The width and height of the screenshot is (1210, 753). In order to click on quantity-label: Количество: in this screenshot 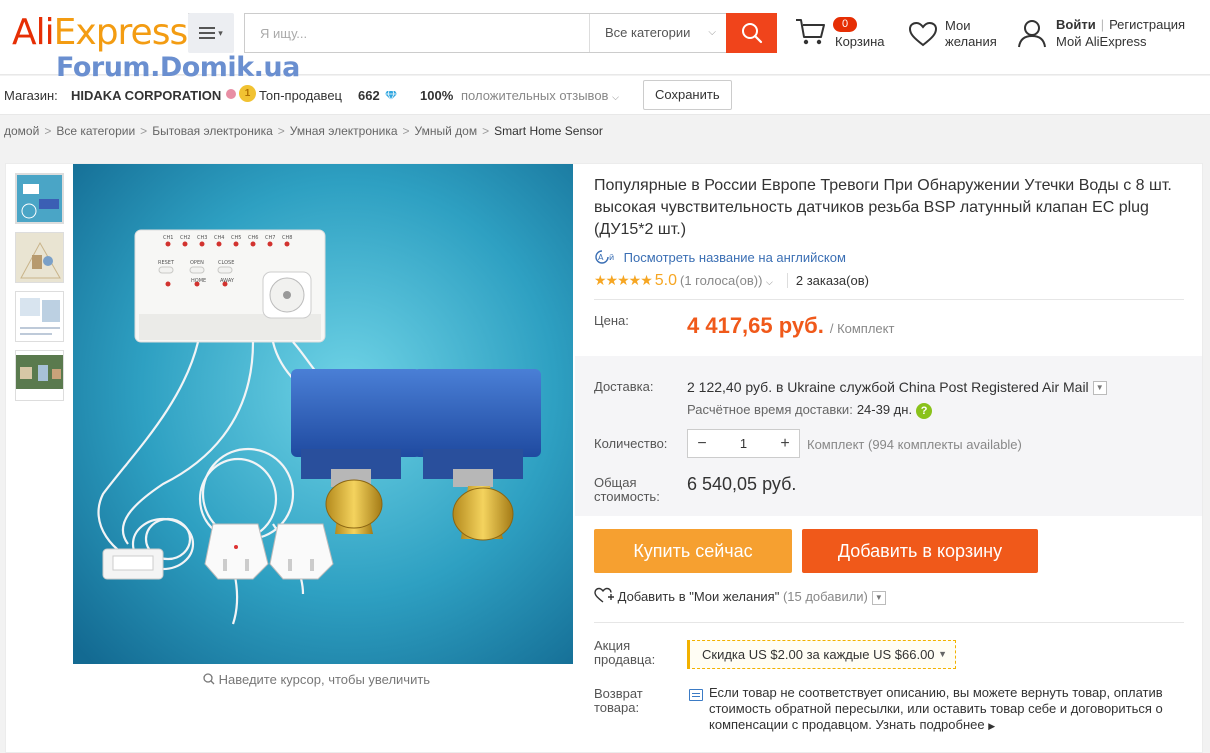, I will do `click(631, 443)`.